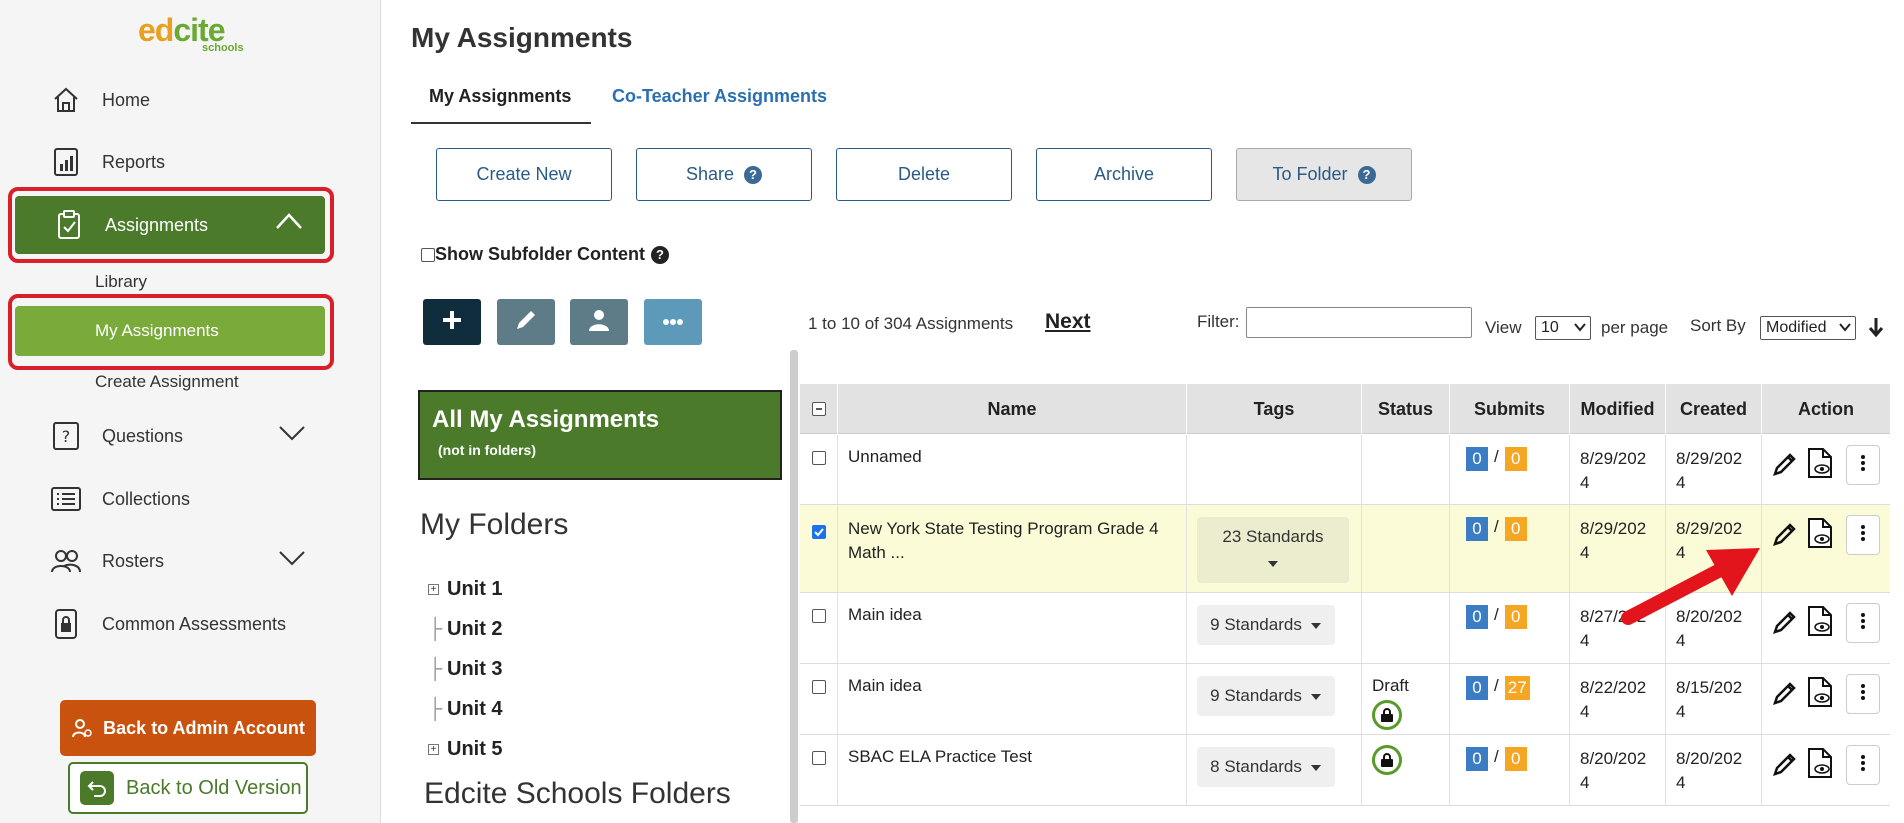  Describe the element at coordinates (1477, 529) in the screenshot. I see `submitted-count: 0` at that location.